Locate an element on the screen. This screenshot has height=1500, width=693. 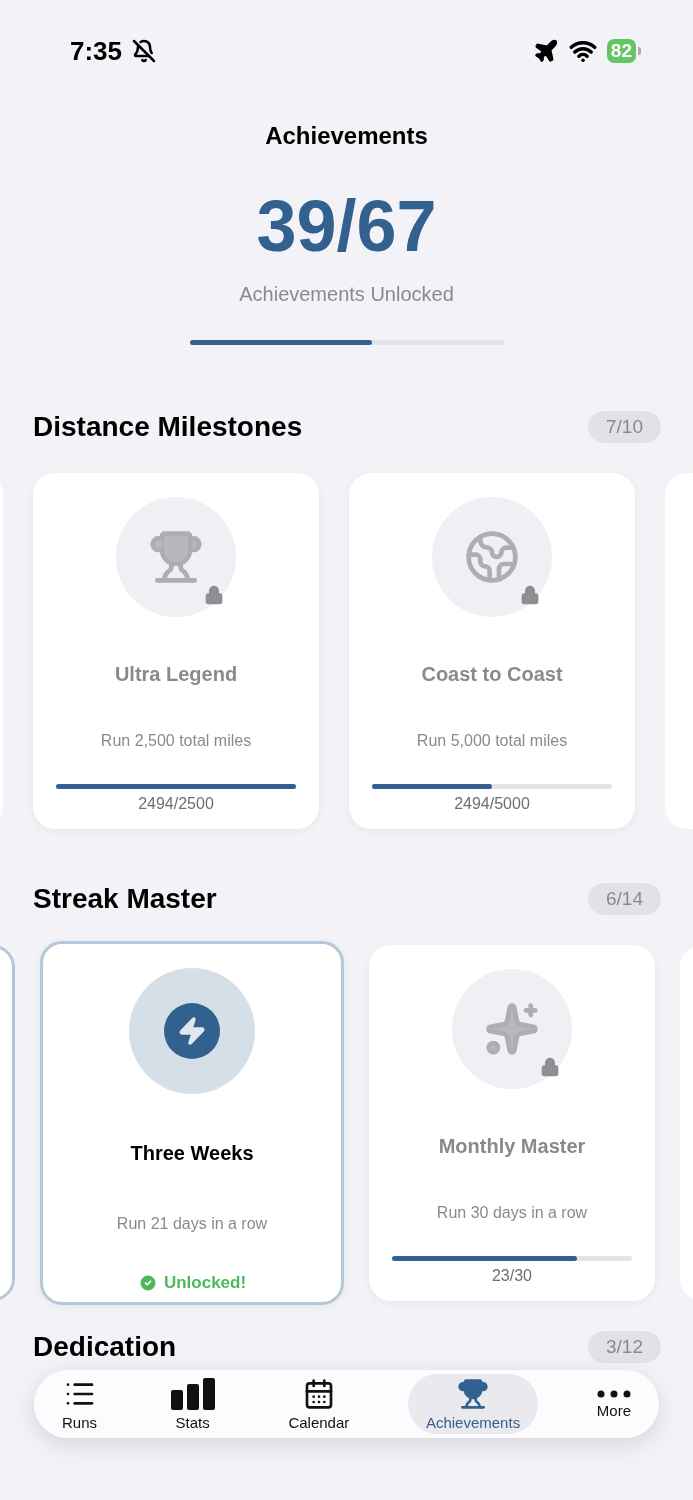
achievement-card: Three Weeks Run 21 days in a row Unlocked! is located at coordinates (192, 1123).